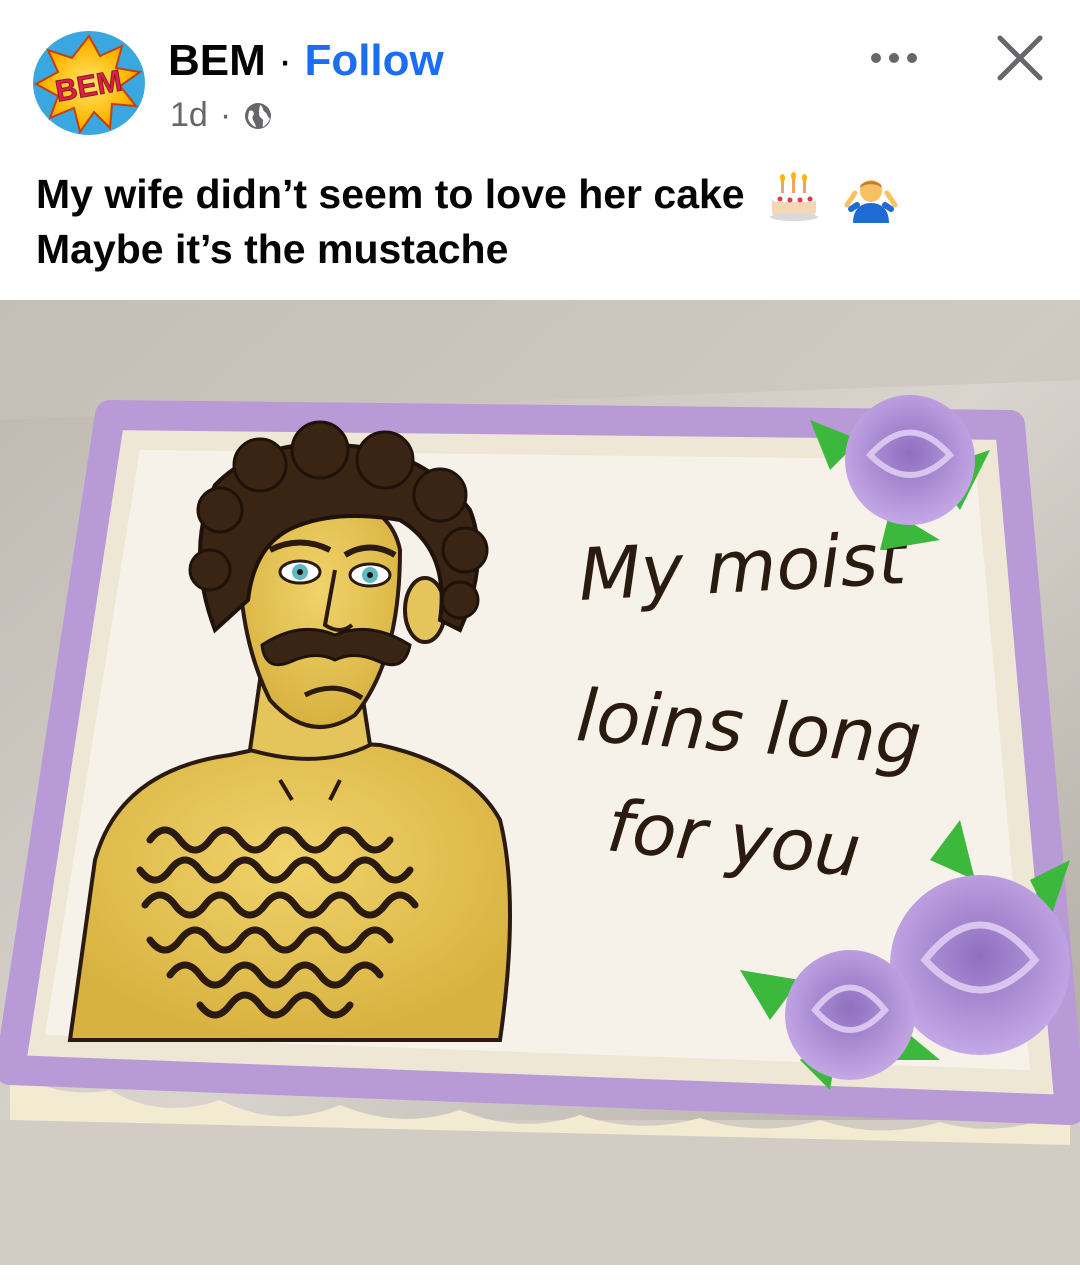 The image size is (1080, 1288). Describe the element at coordinates (336, 647) in the screenshot. I see `cake-drawing-mustache` at that location.